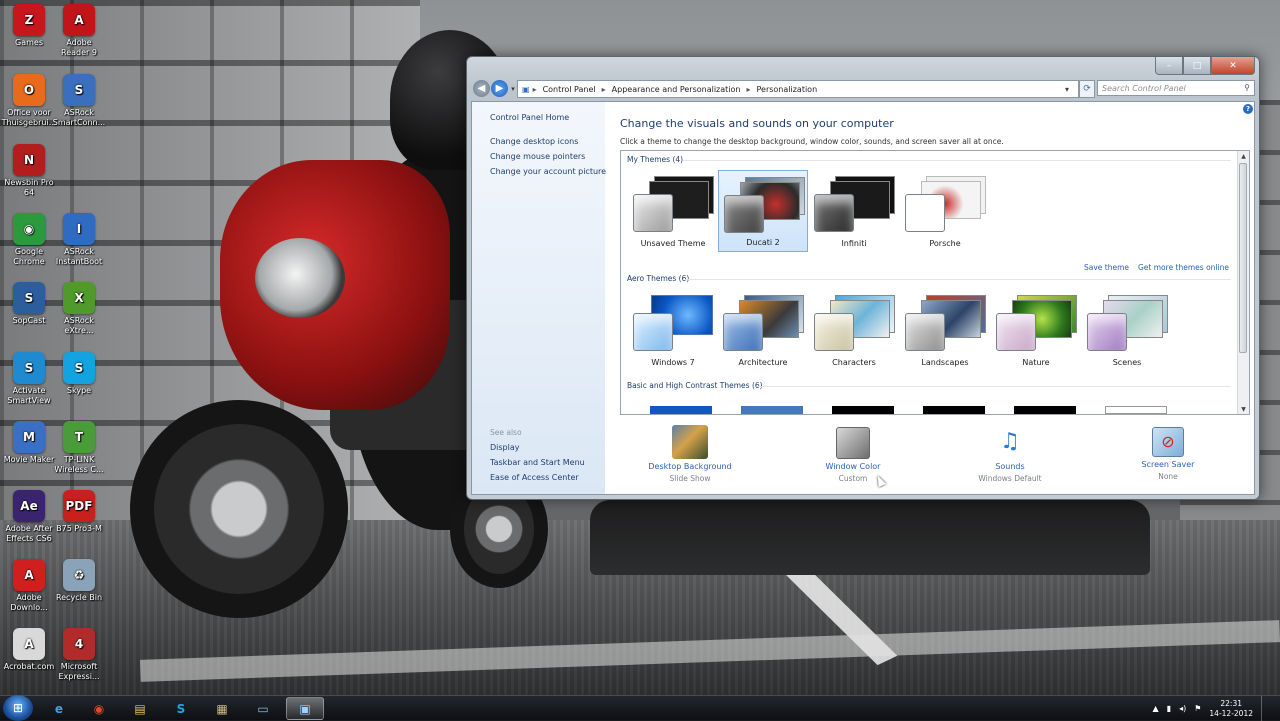 The width and height of the screenshot is (1280, 721). What do you see at coordinates (18, 708) in the screenshot?
I see `start-button: ⊞` at bounding box center [18, 708].